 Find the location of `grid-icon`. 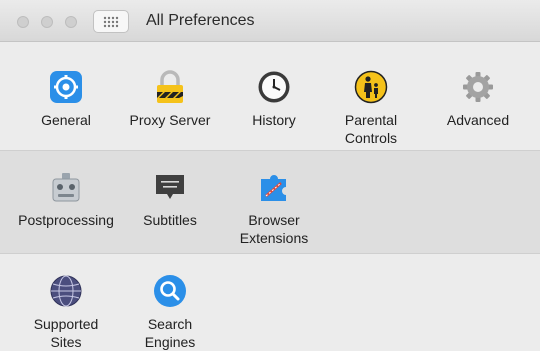

grid-icon is located at coordinates (111, 21).